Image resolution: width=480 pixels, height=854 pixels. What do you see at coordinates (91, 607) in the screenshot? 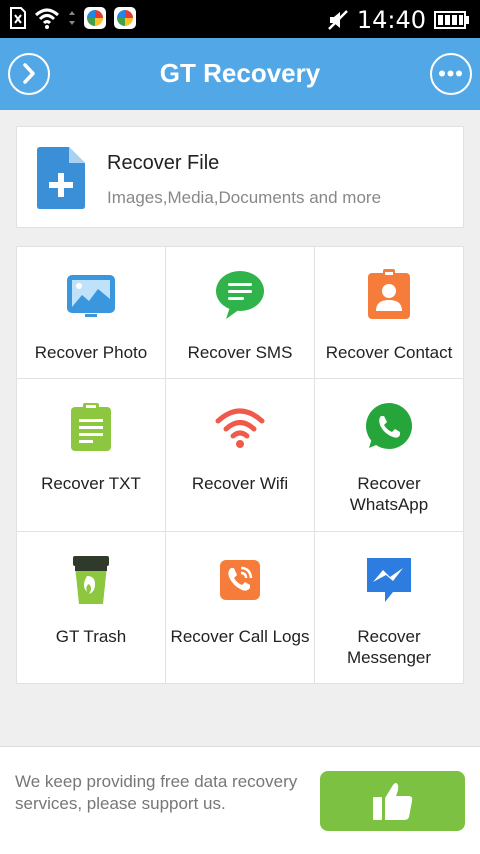
I see `gt-trash-tile: GT Trash` at bounding box center [91, 607].